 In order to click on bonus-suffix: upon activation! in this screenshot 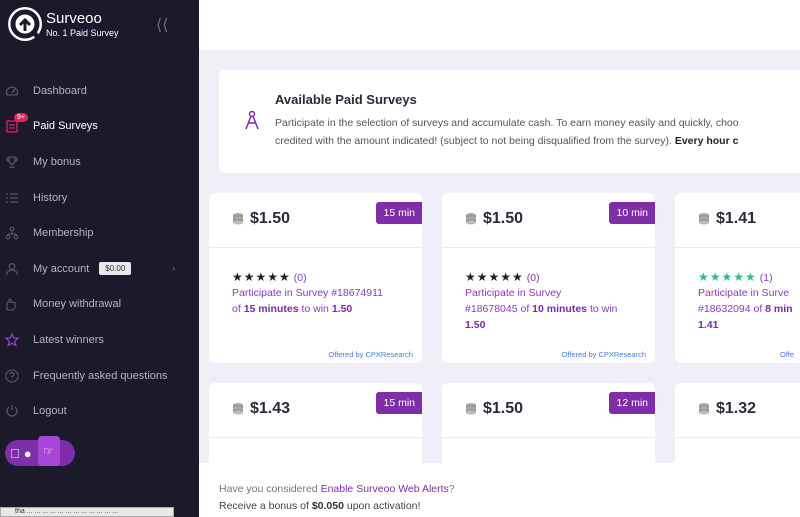, I will do `click(383, 506)`.